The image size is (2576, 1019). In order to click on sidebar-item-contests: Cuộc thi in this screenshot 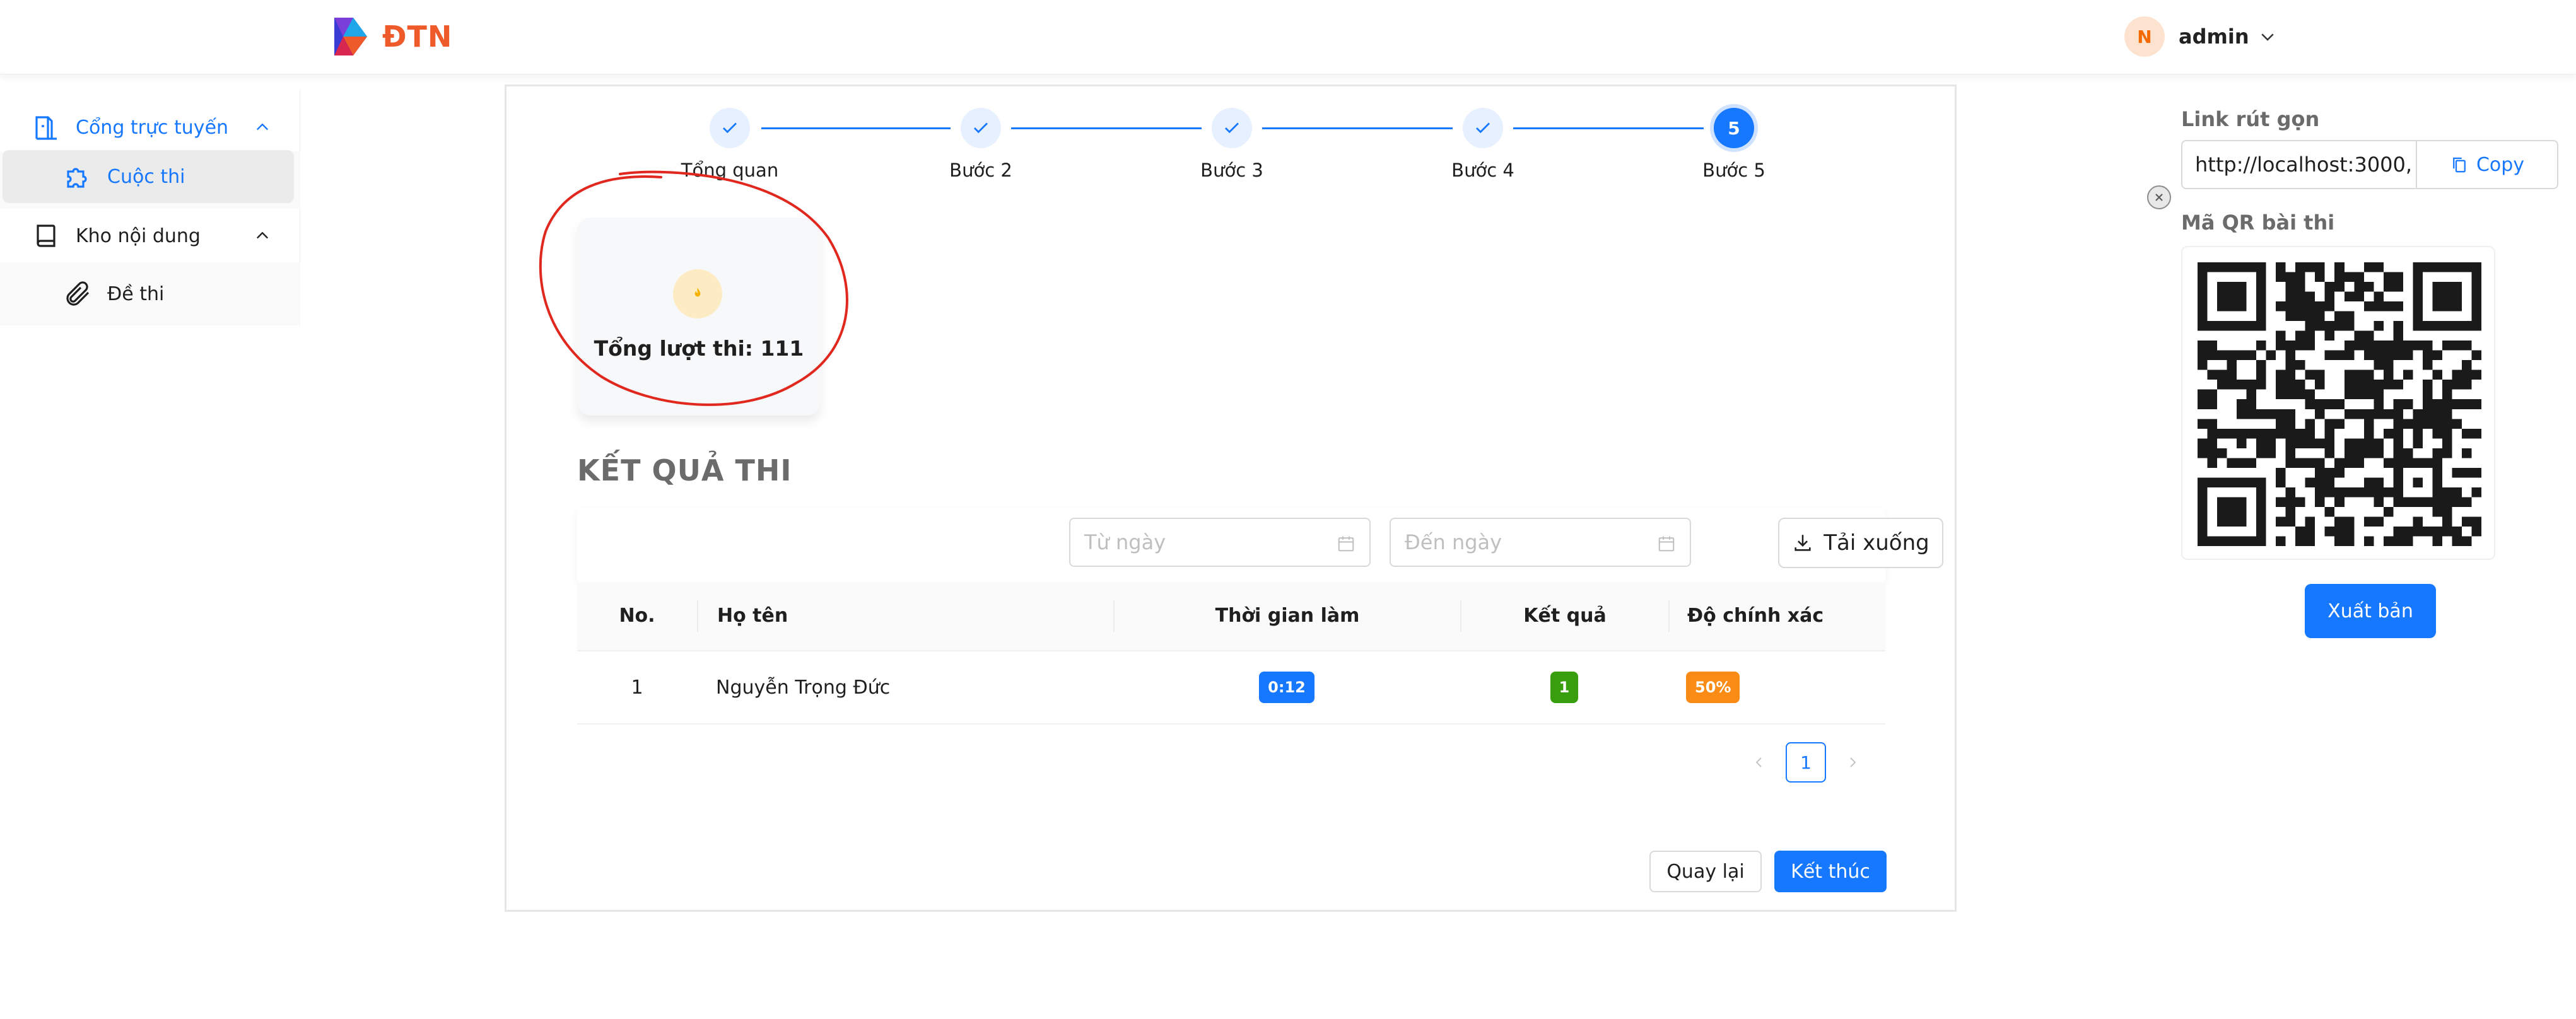, I will do `click(148, 176)`.